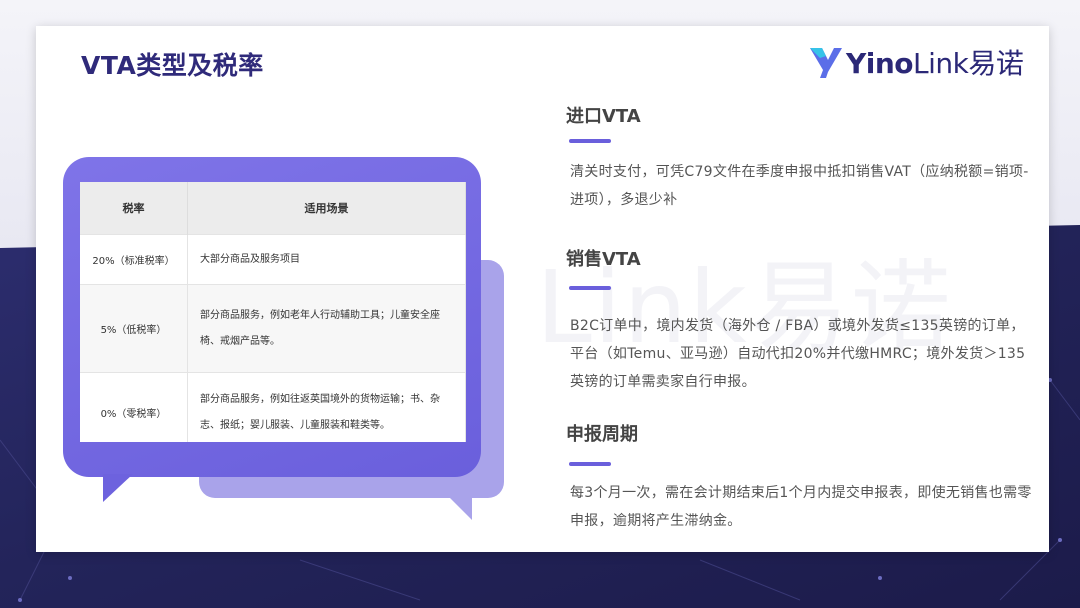 This screenshot has width=1080, height=608. I want to click on table-row: 20%（标准税率） 大部分商品及服务项目, so click(273, 259).